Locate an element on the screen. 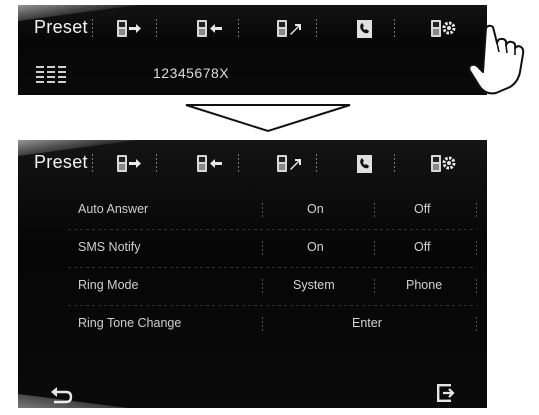 Image resolution: width=539 pixels, height=415 pixels. setting-row-ring-mode: Ring Mode System Phone is located at coordinates (252, 287).